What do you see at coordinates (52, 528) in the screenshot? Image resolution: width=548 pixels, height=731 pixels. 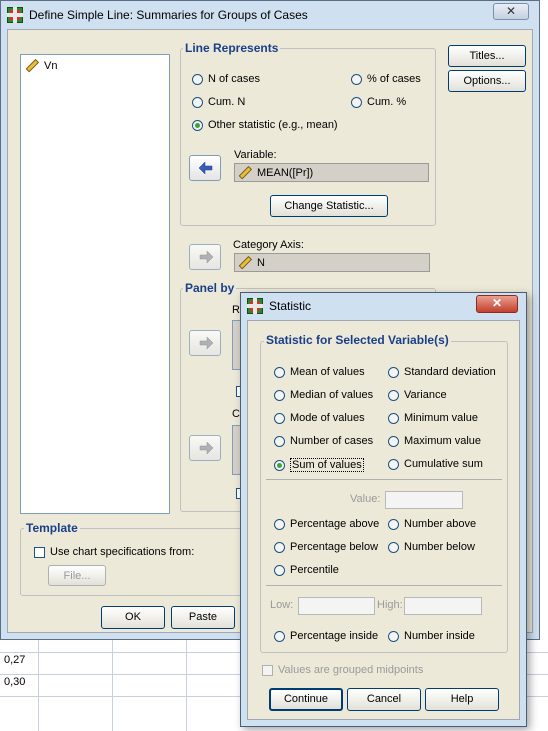 I see `template-legend: Template` at bounding box center [52, 528].